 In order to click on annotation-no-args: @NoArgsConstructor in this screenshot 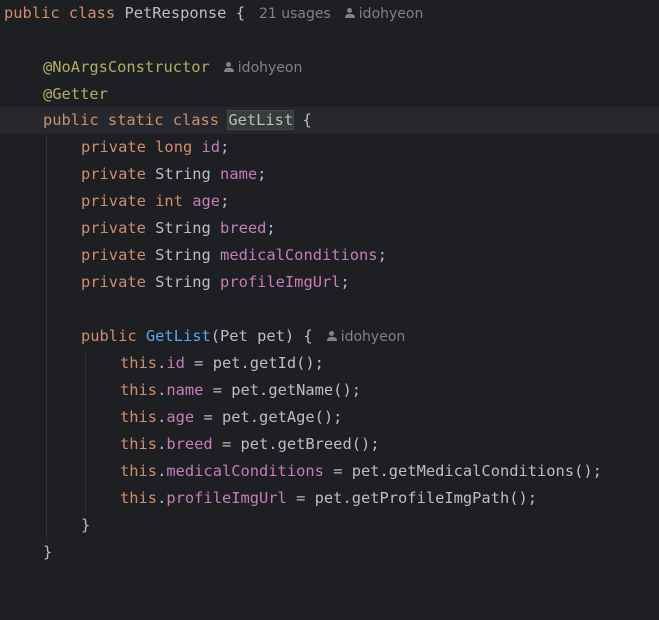, I will do `click(126, 67)`.